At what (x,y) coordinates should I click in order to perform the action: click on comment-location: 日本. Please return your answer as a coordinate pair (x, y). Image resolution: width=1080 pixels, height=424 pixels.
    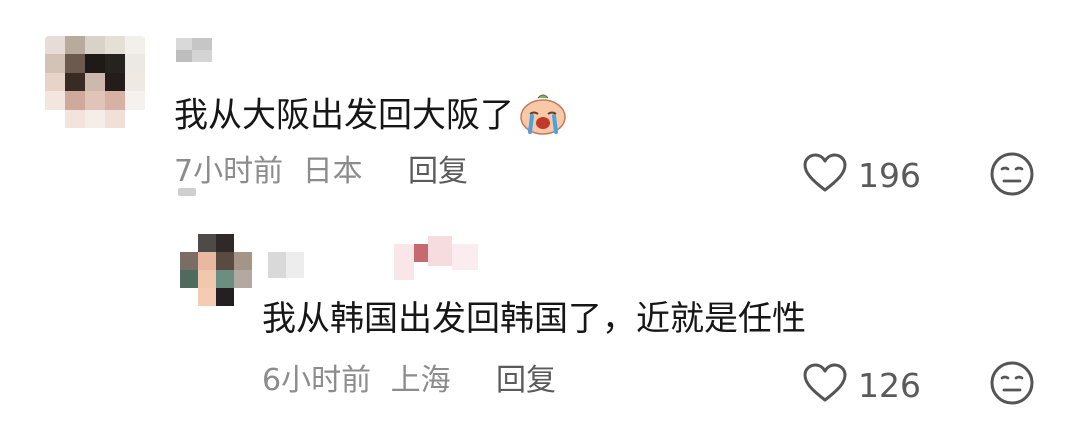
    Looking at the image, I should click on (332, 171).